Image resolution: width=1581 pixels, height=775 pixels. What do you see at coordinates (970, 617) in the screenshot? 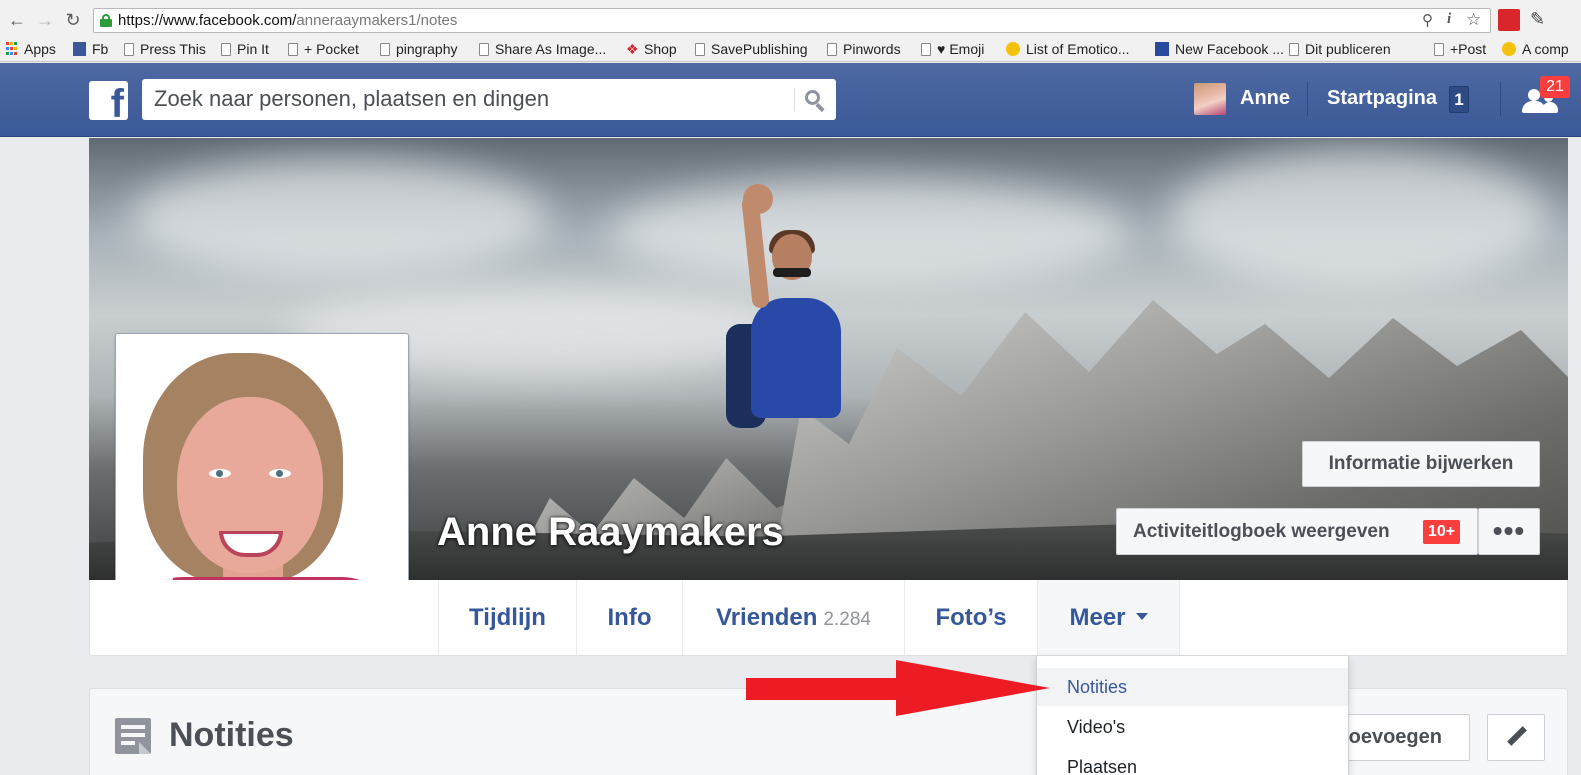
I see `tab-photos: Foto’s` at bounding box center [970, 617].